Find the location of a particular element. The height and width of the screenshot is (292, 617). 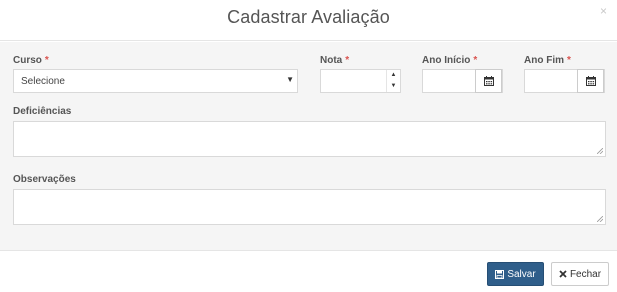

ano-fim-label: Ano Fim * is located at coordinates (547, 60).